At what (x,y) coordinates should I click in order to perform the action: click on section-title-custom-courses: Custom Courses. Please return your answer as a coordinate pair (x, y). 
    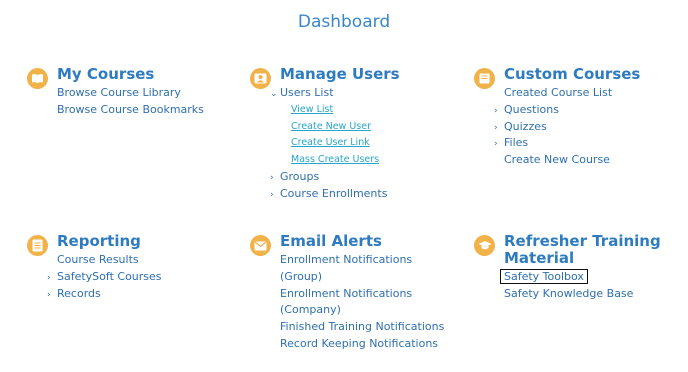
    Looking at the image, I should click on (572, 74).